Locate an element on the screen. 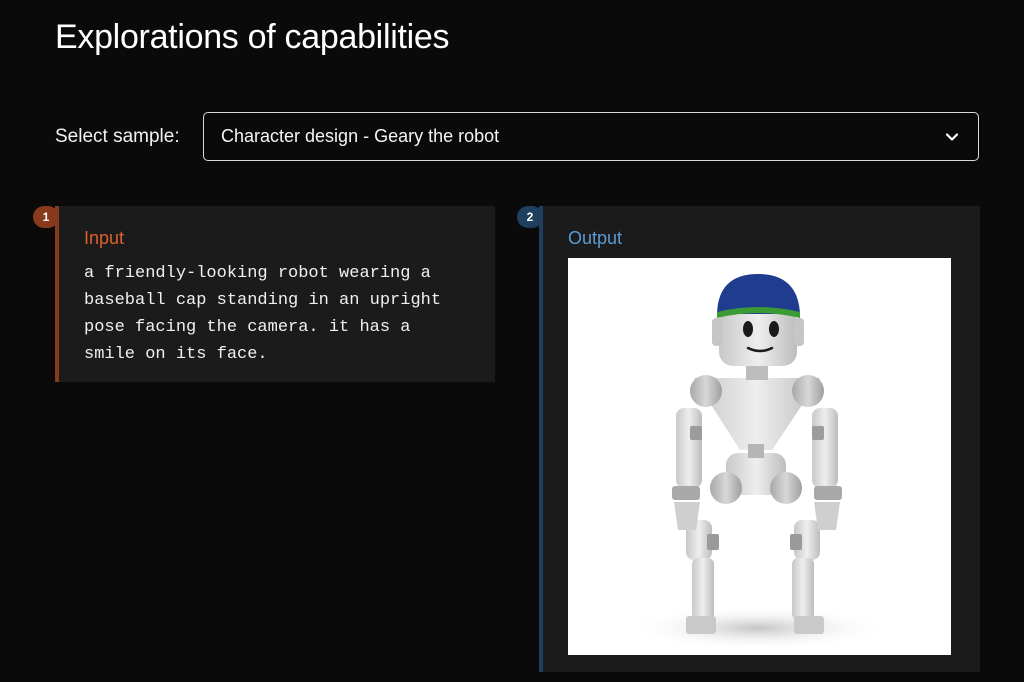 The height and width of the screenshot is (682, 1024). sample-select-value: Character design - Geary the robot is located at coordinates (360, 136).